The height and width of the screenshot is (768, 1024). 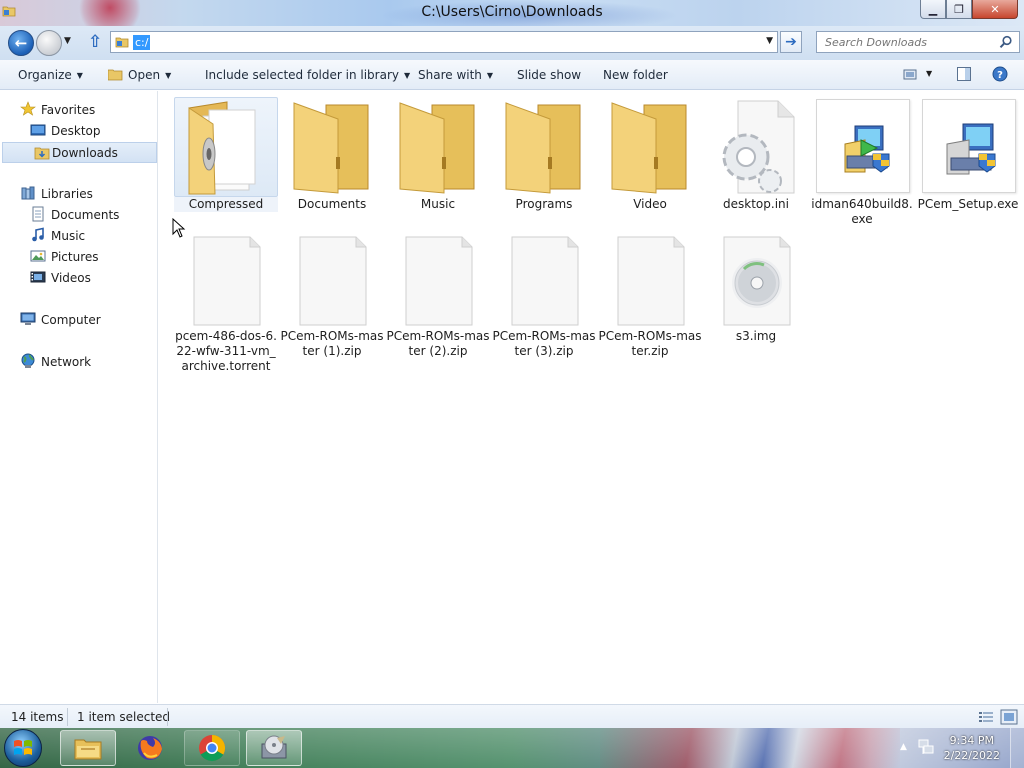 What do you see at coordinates (867, 149) in the screenshot?
I see `installer-icon` at bounding box center [867, 149].